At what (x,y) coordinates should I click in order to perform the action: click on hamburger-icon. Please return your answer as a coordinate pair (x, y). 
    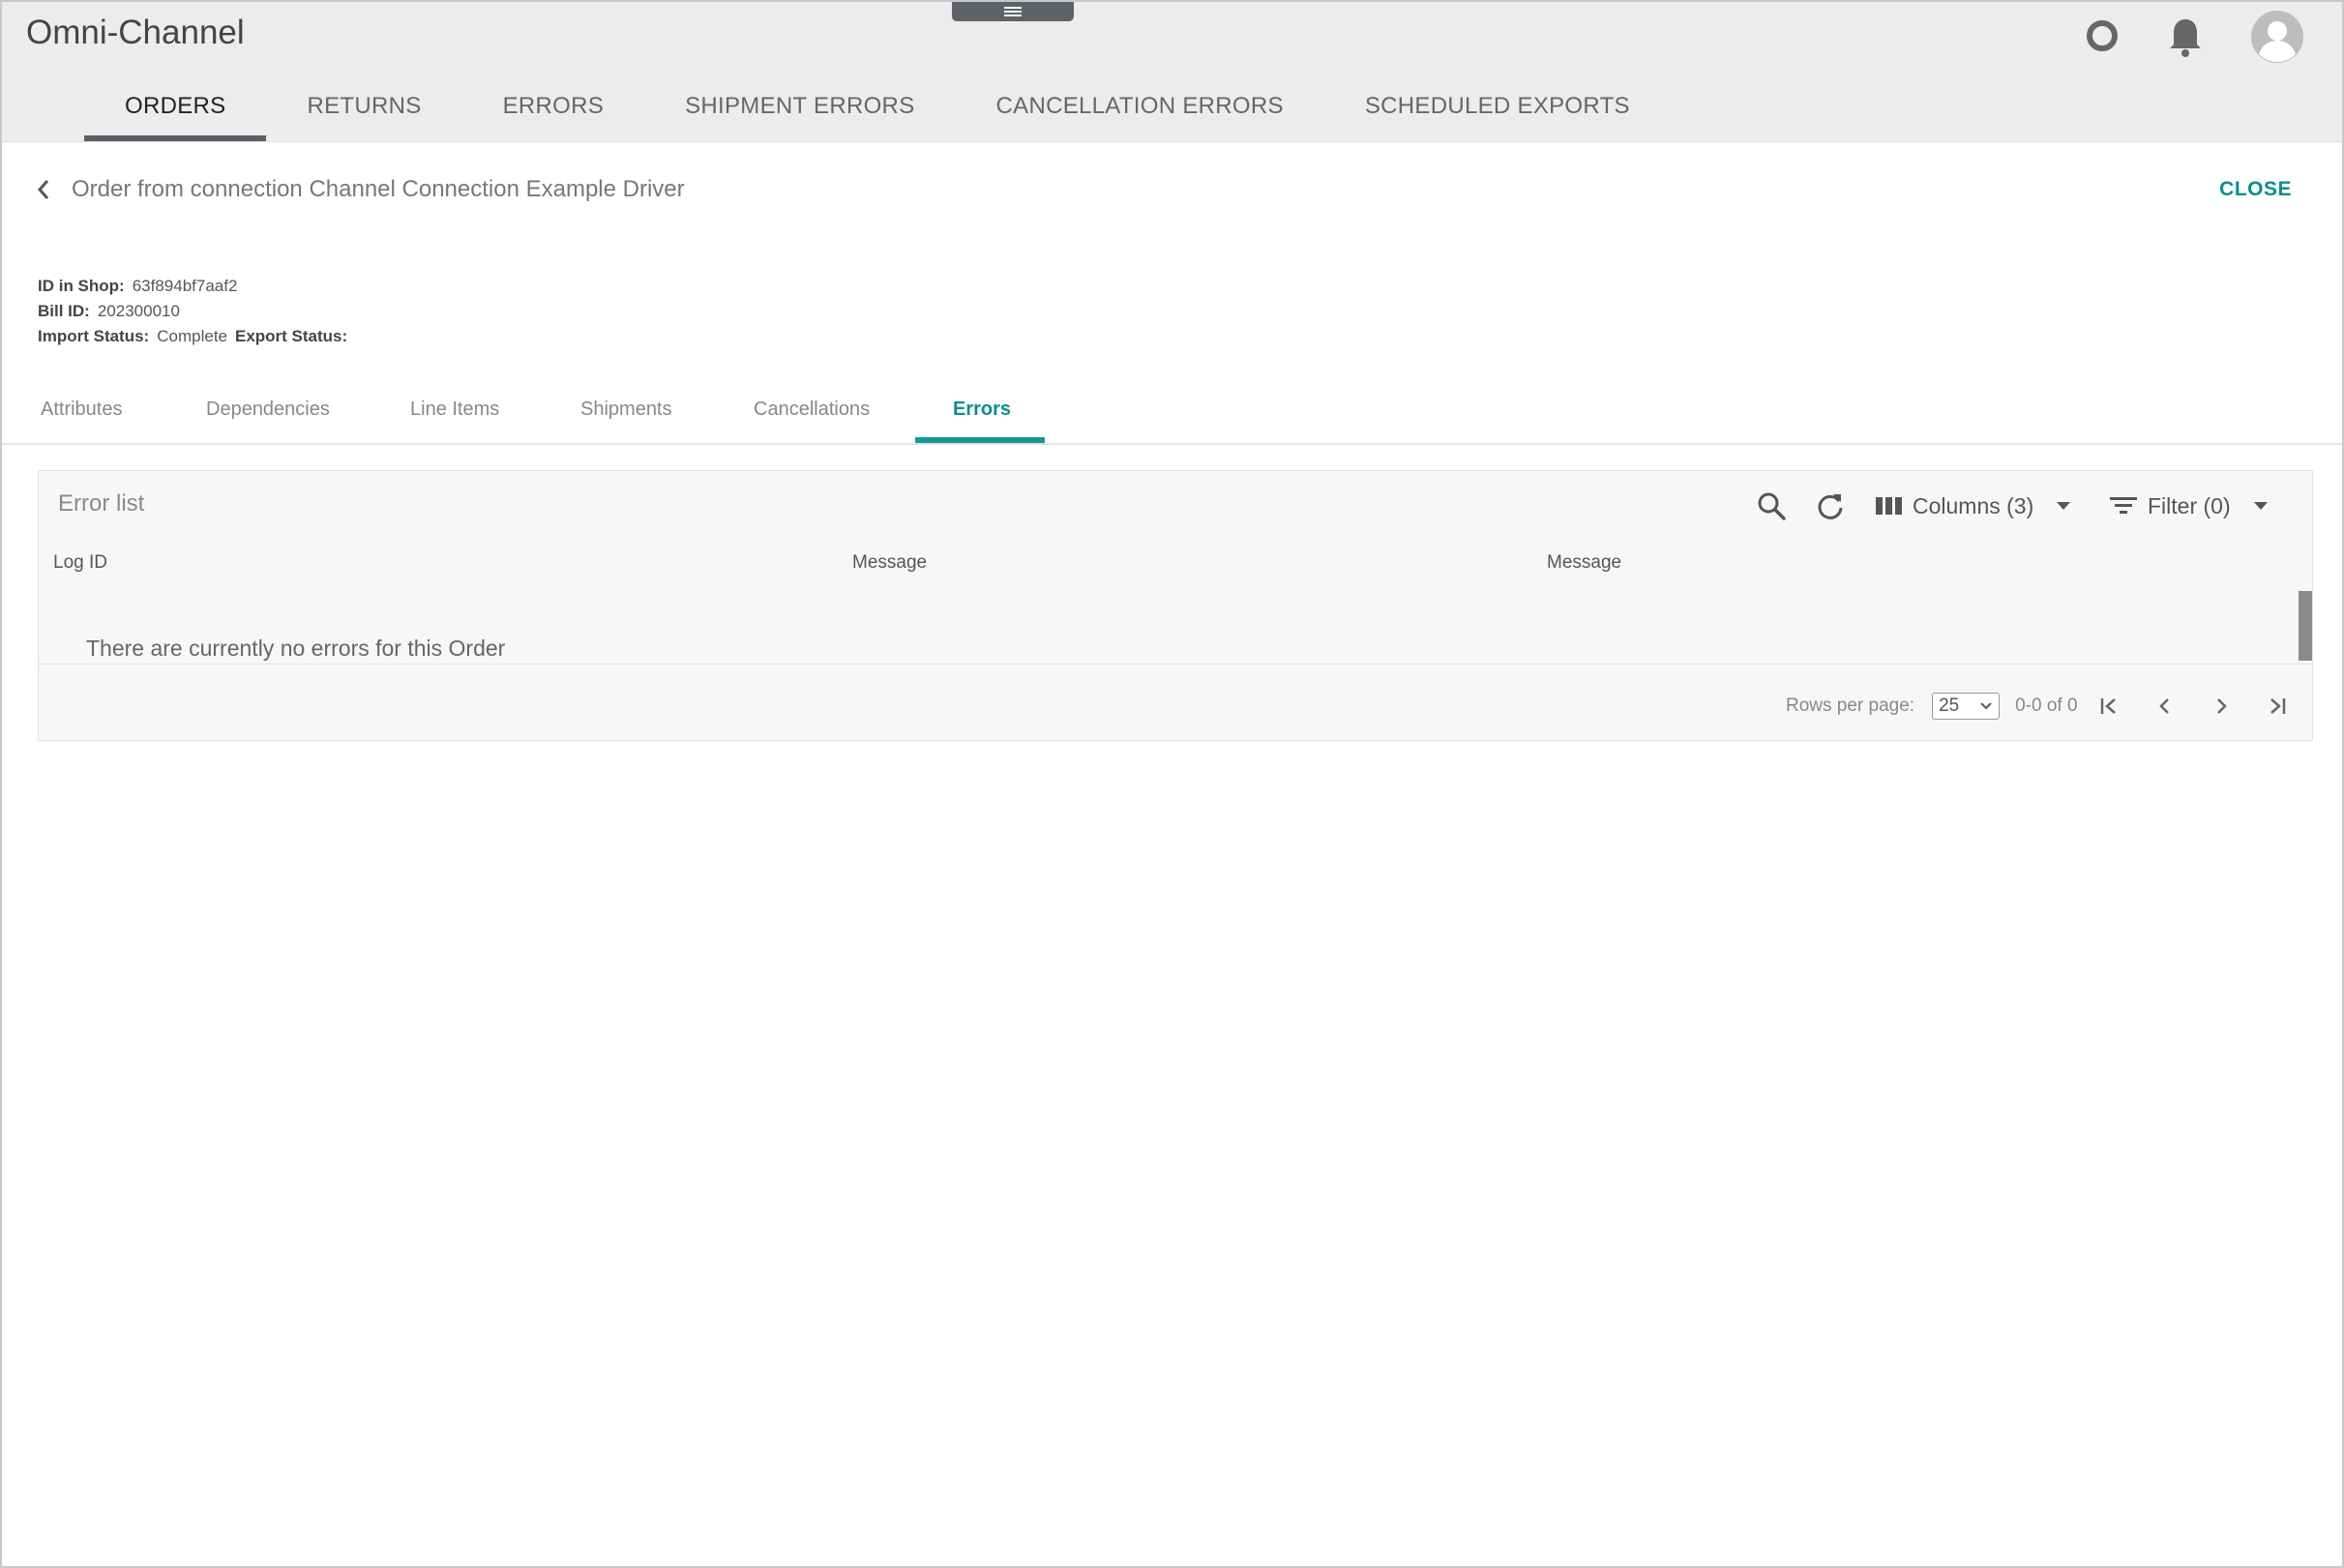
    Looking at the image, I should click on (1013, 11).